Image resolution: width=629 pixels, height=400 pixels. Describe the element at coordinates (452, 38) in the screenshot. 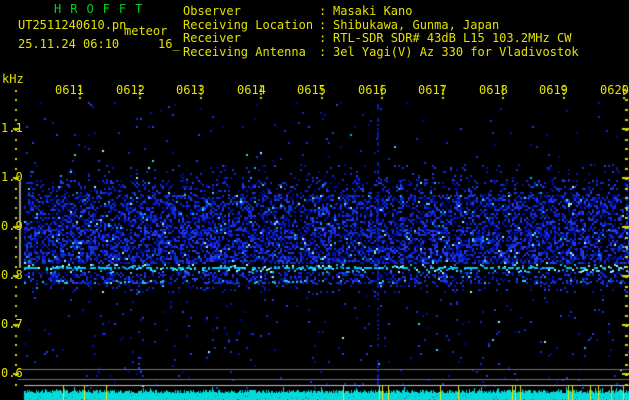

I see `info-value: RTL-SDR SDR# 43dB L15 103.2MHz CW` at that location.